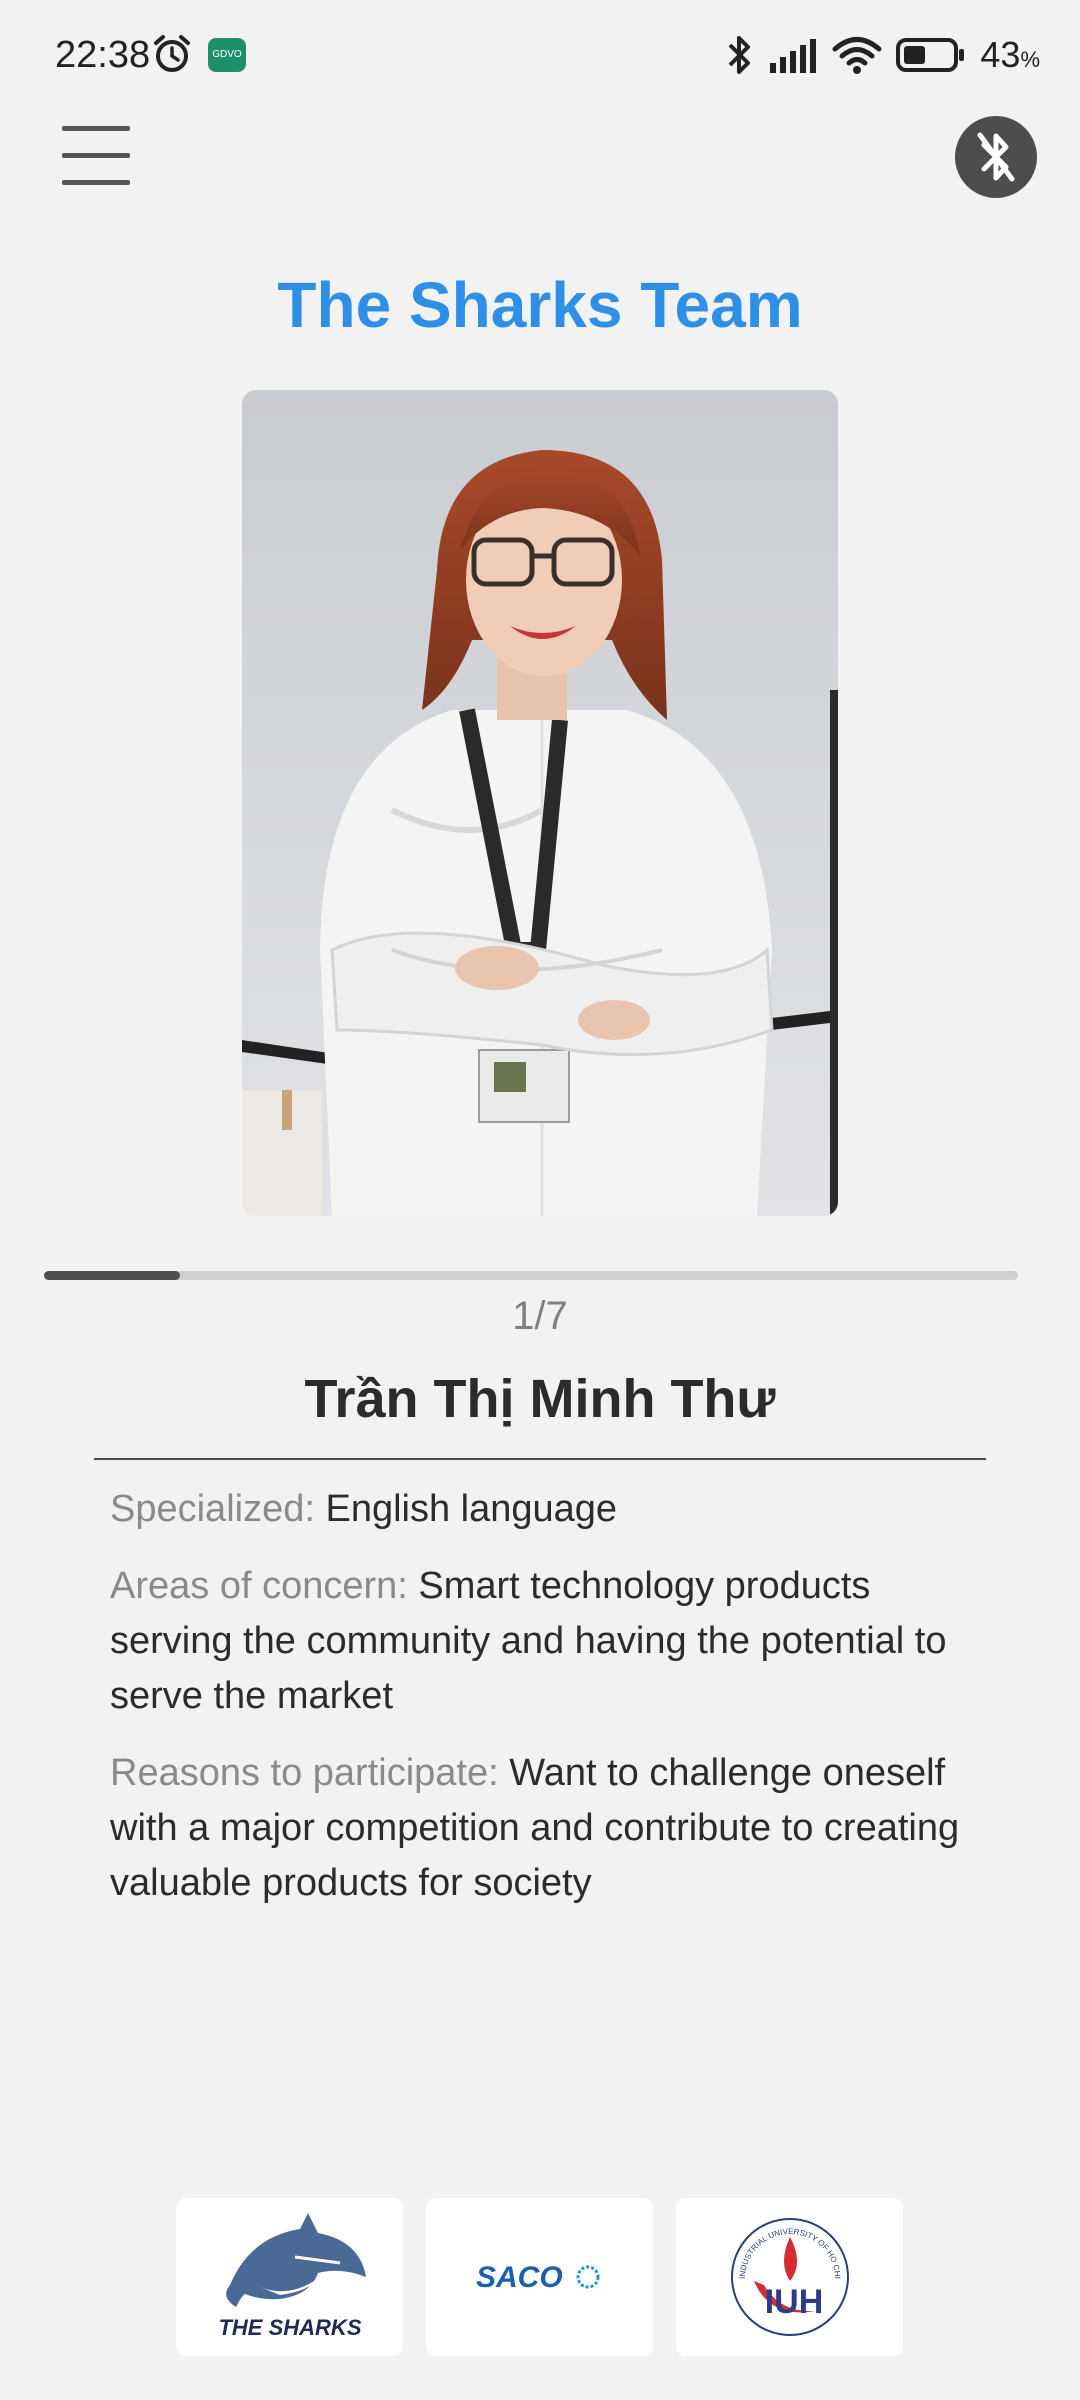 This screenshot has height=2400, width=1080. Describe the element at coordinates (471, 1509) in the screenshot. I see `specialized-value: English language` at that location.